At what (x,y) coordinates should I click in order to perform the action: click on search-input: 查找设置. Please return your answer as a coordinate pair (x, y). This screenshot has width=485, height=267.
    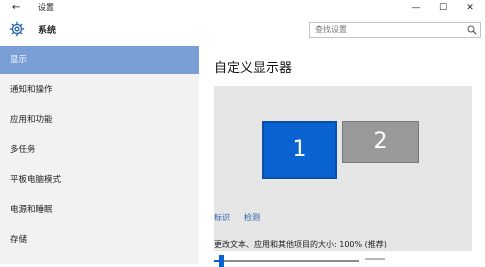
    Looking at the image, I should click on (395, 30).